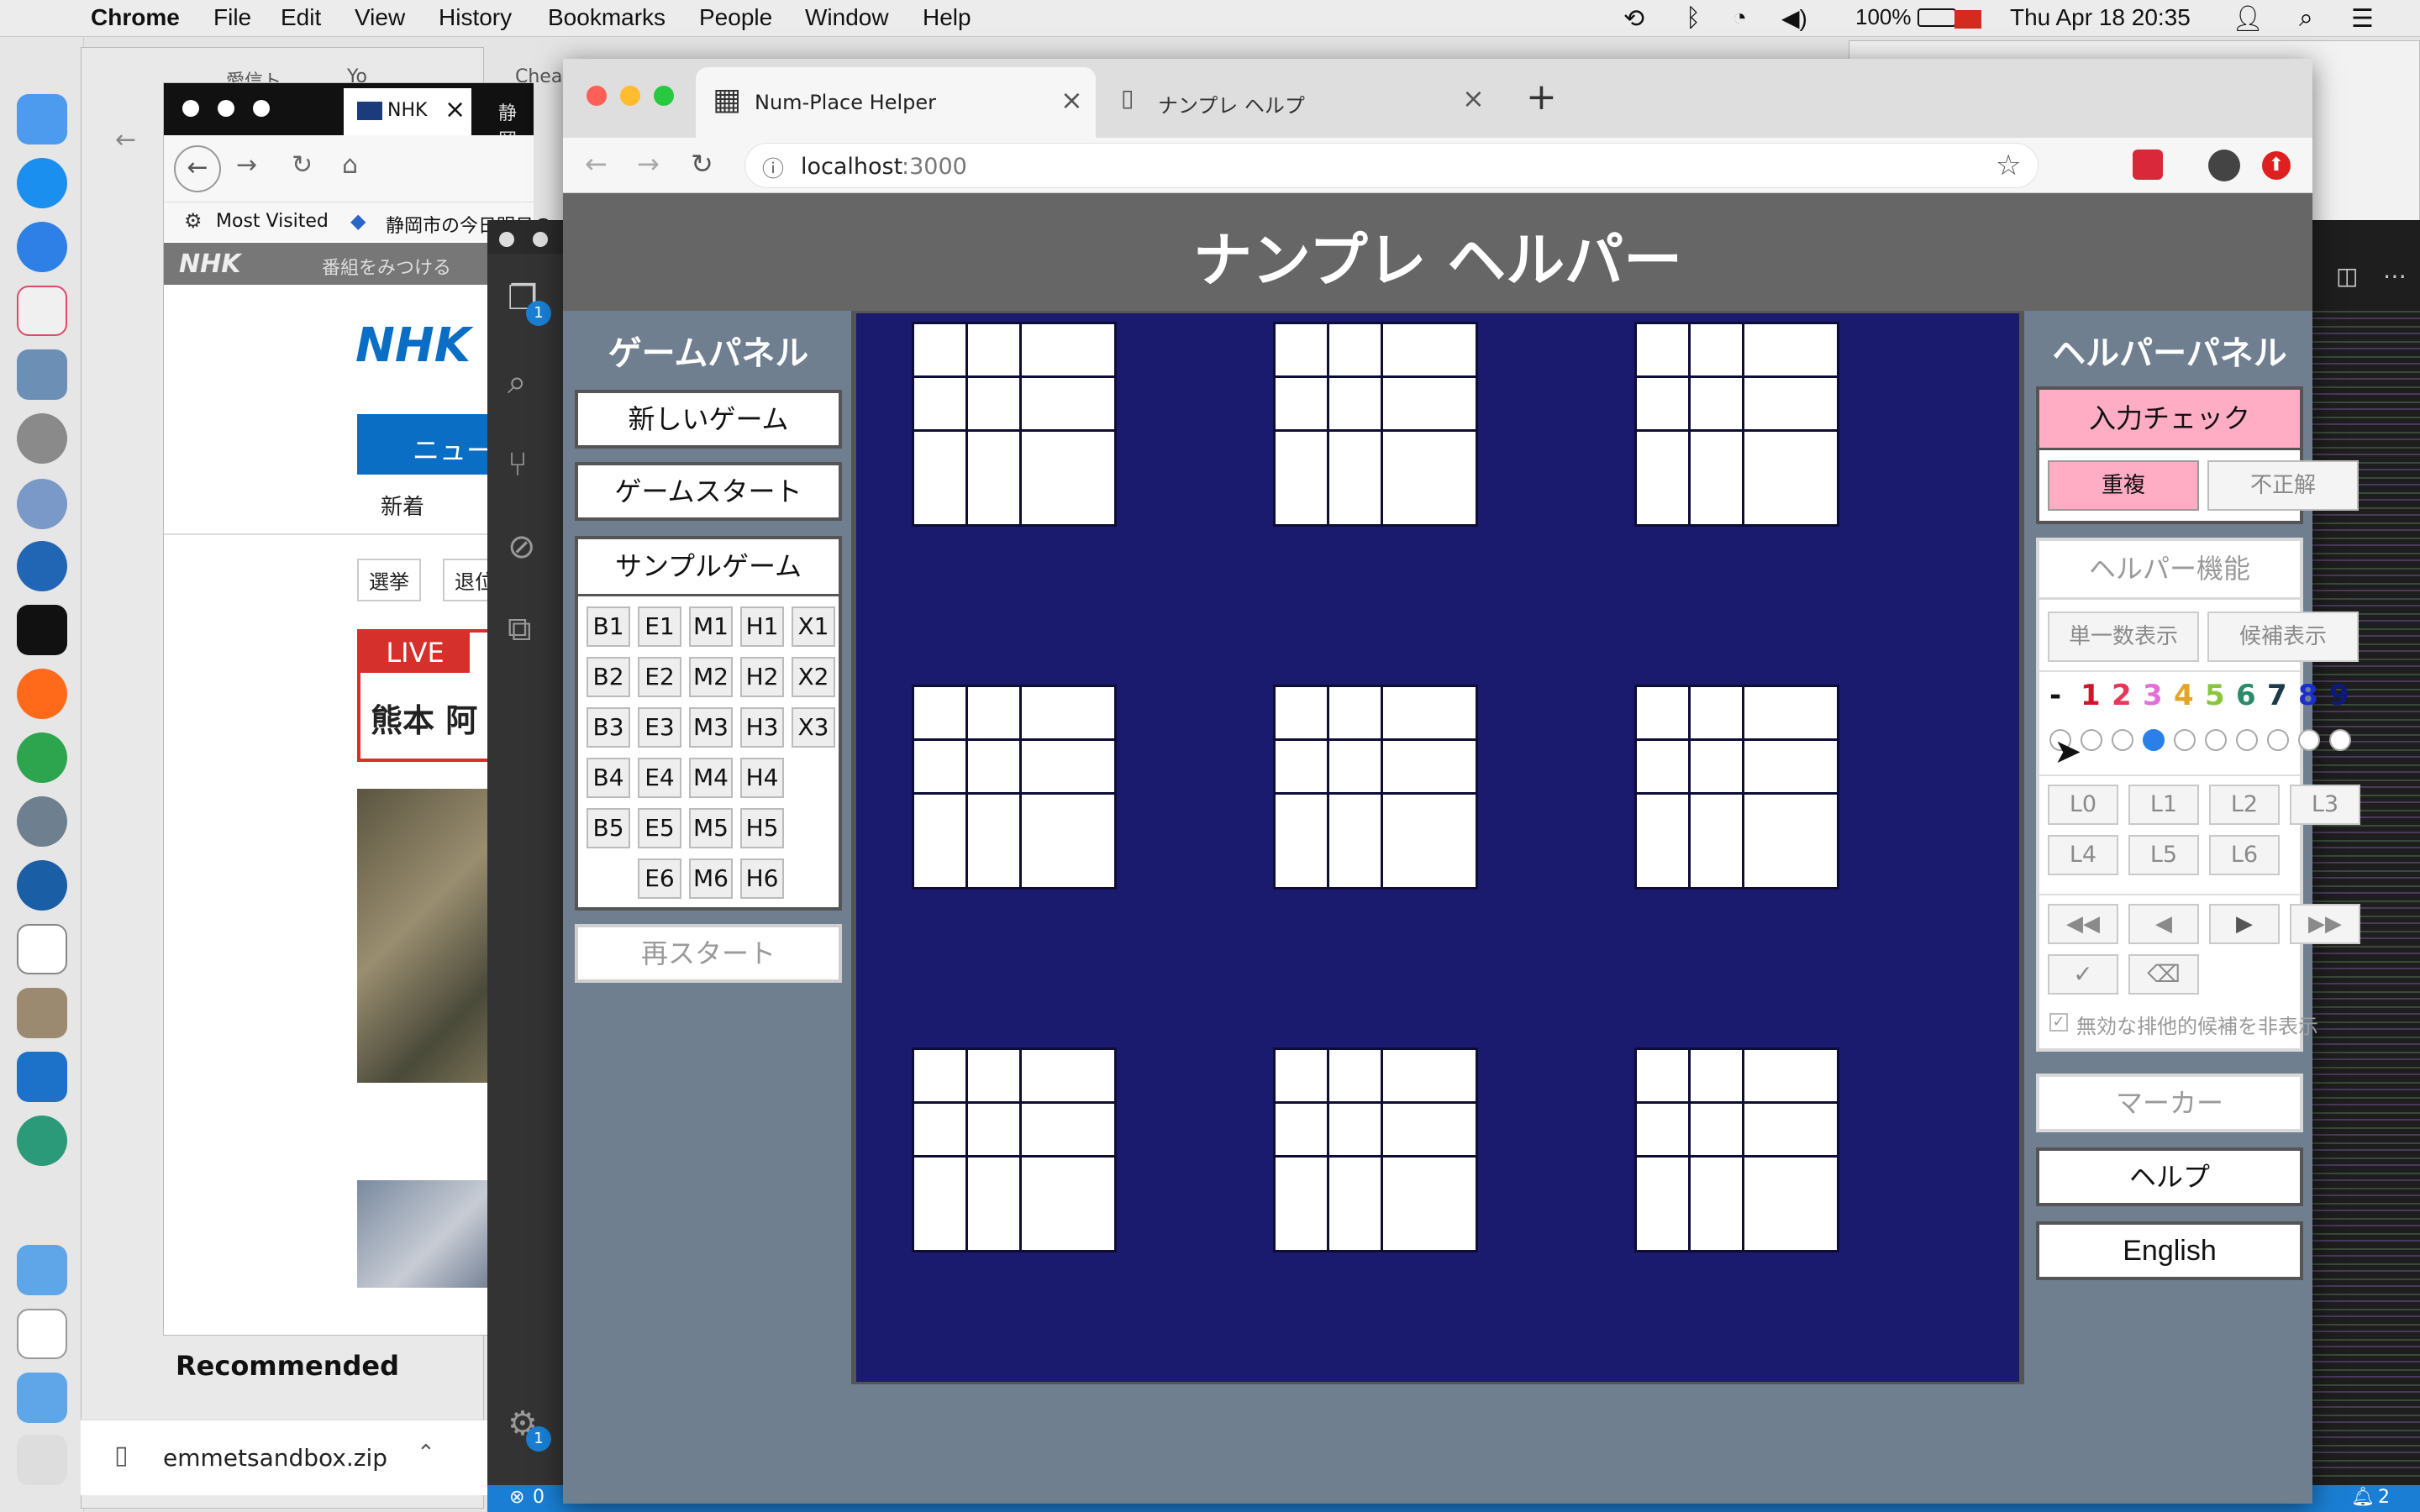  What do you see at coordinates (135, 17) in the screenshot?
I see `menu-app-name: Chrome` at bounding box center [135, 17].